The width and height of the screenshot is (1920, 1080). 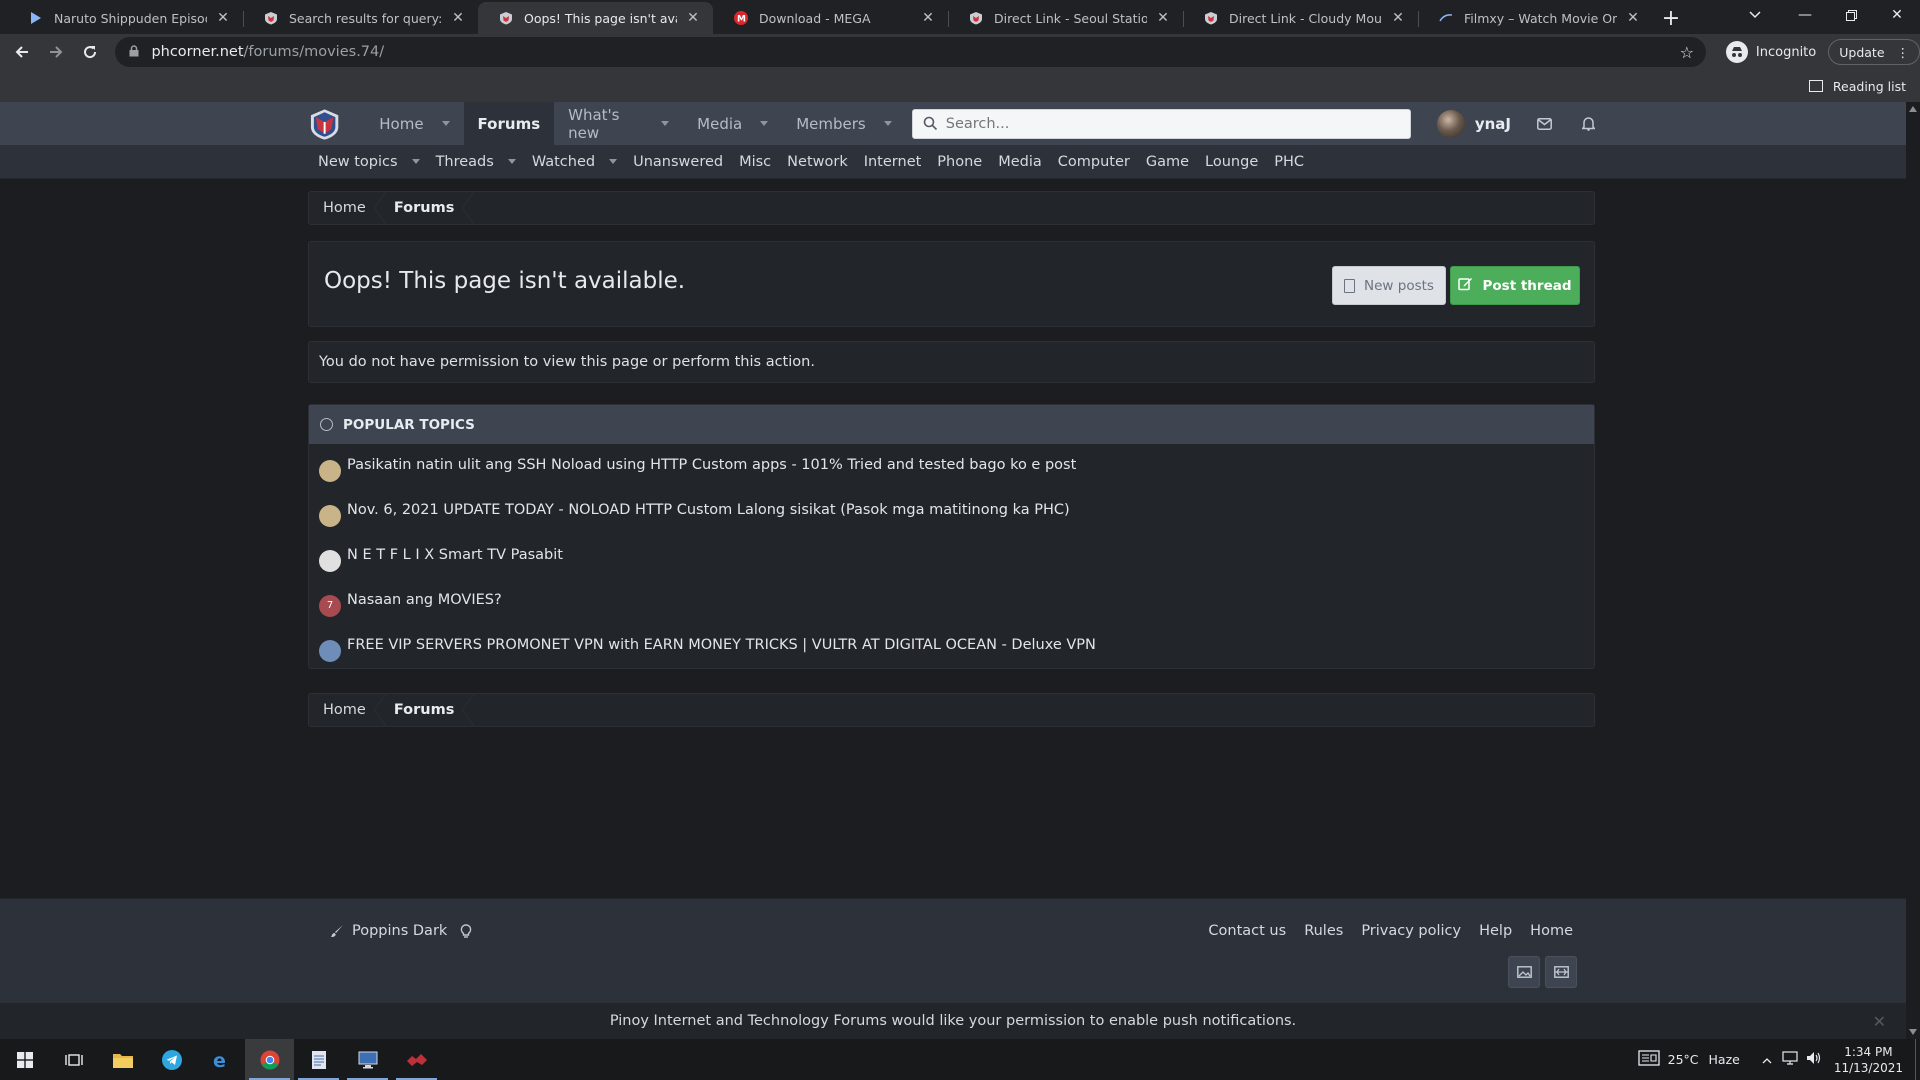 I want to click on chevron-up-icon, so click(x=1767, y=1059).